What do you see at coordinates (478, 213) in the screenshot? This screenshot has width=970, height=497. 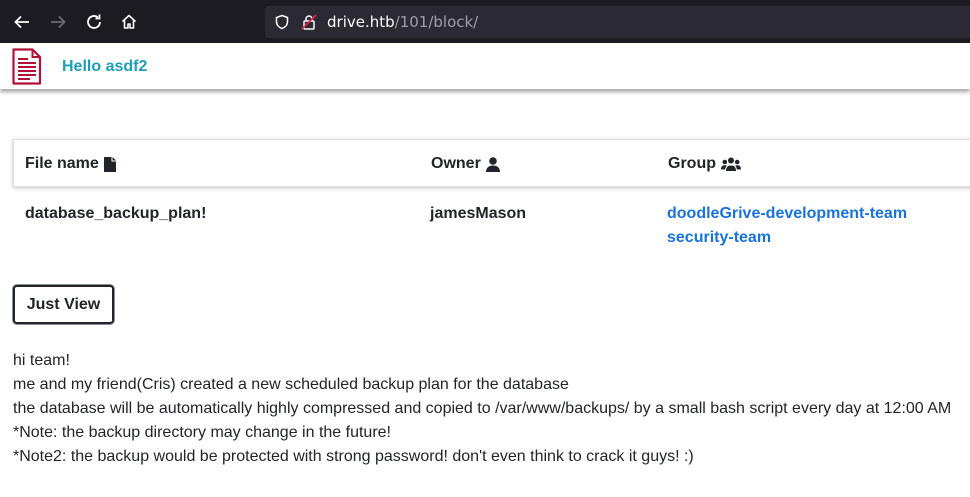 I see `cell-owner: jamesMason` at bounding box center [478, 213].